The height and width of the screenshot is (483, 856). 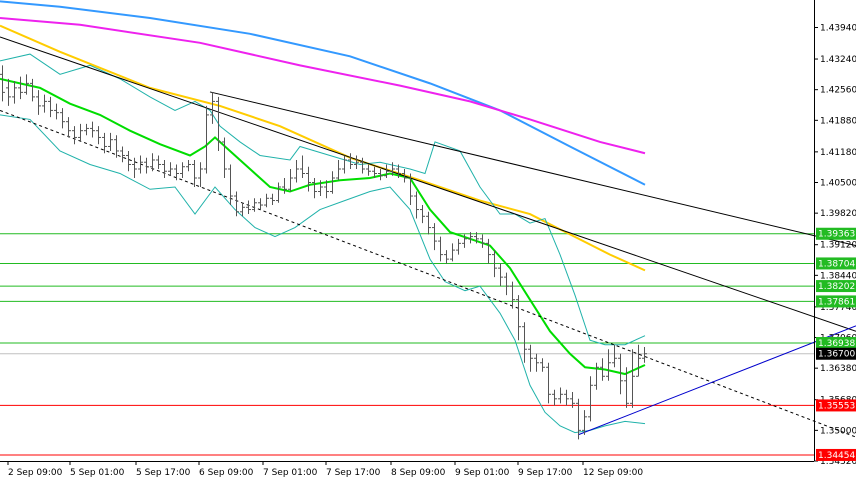 What do you see at coordinates (836, 355) in the screenshot?
I see `current-price-label: 1.36700` at bounding box center [836, 355].